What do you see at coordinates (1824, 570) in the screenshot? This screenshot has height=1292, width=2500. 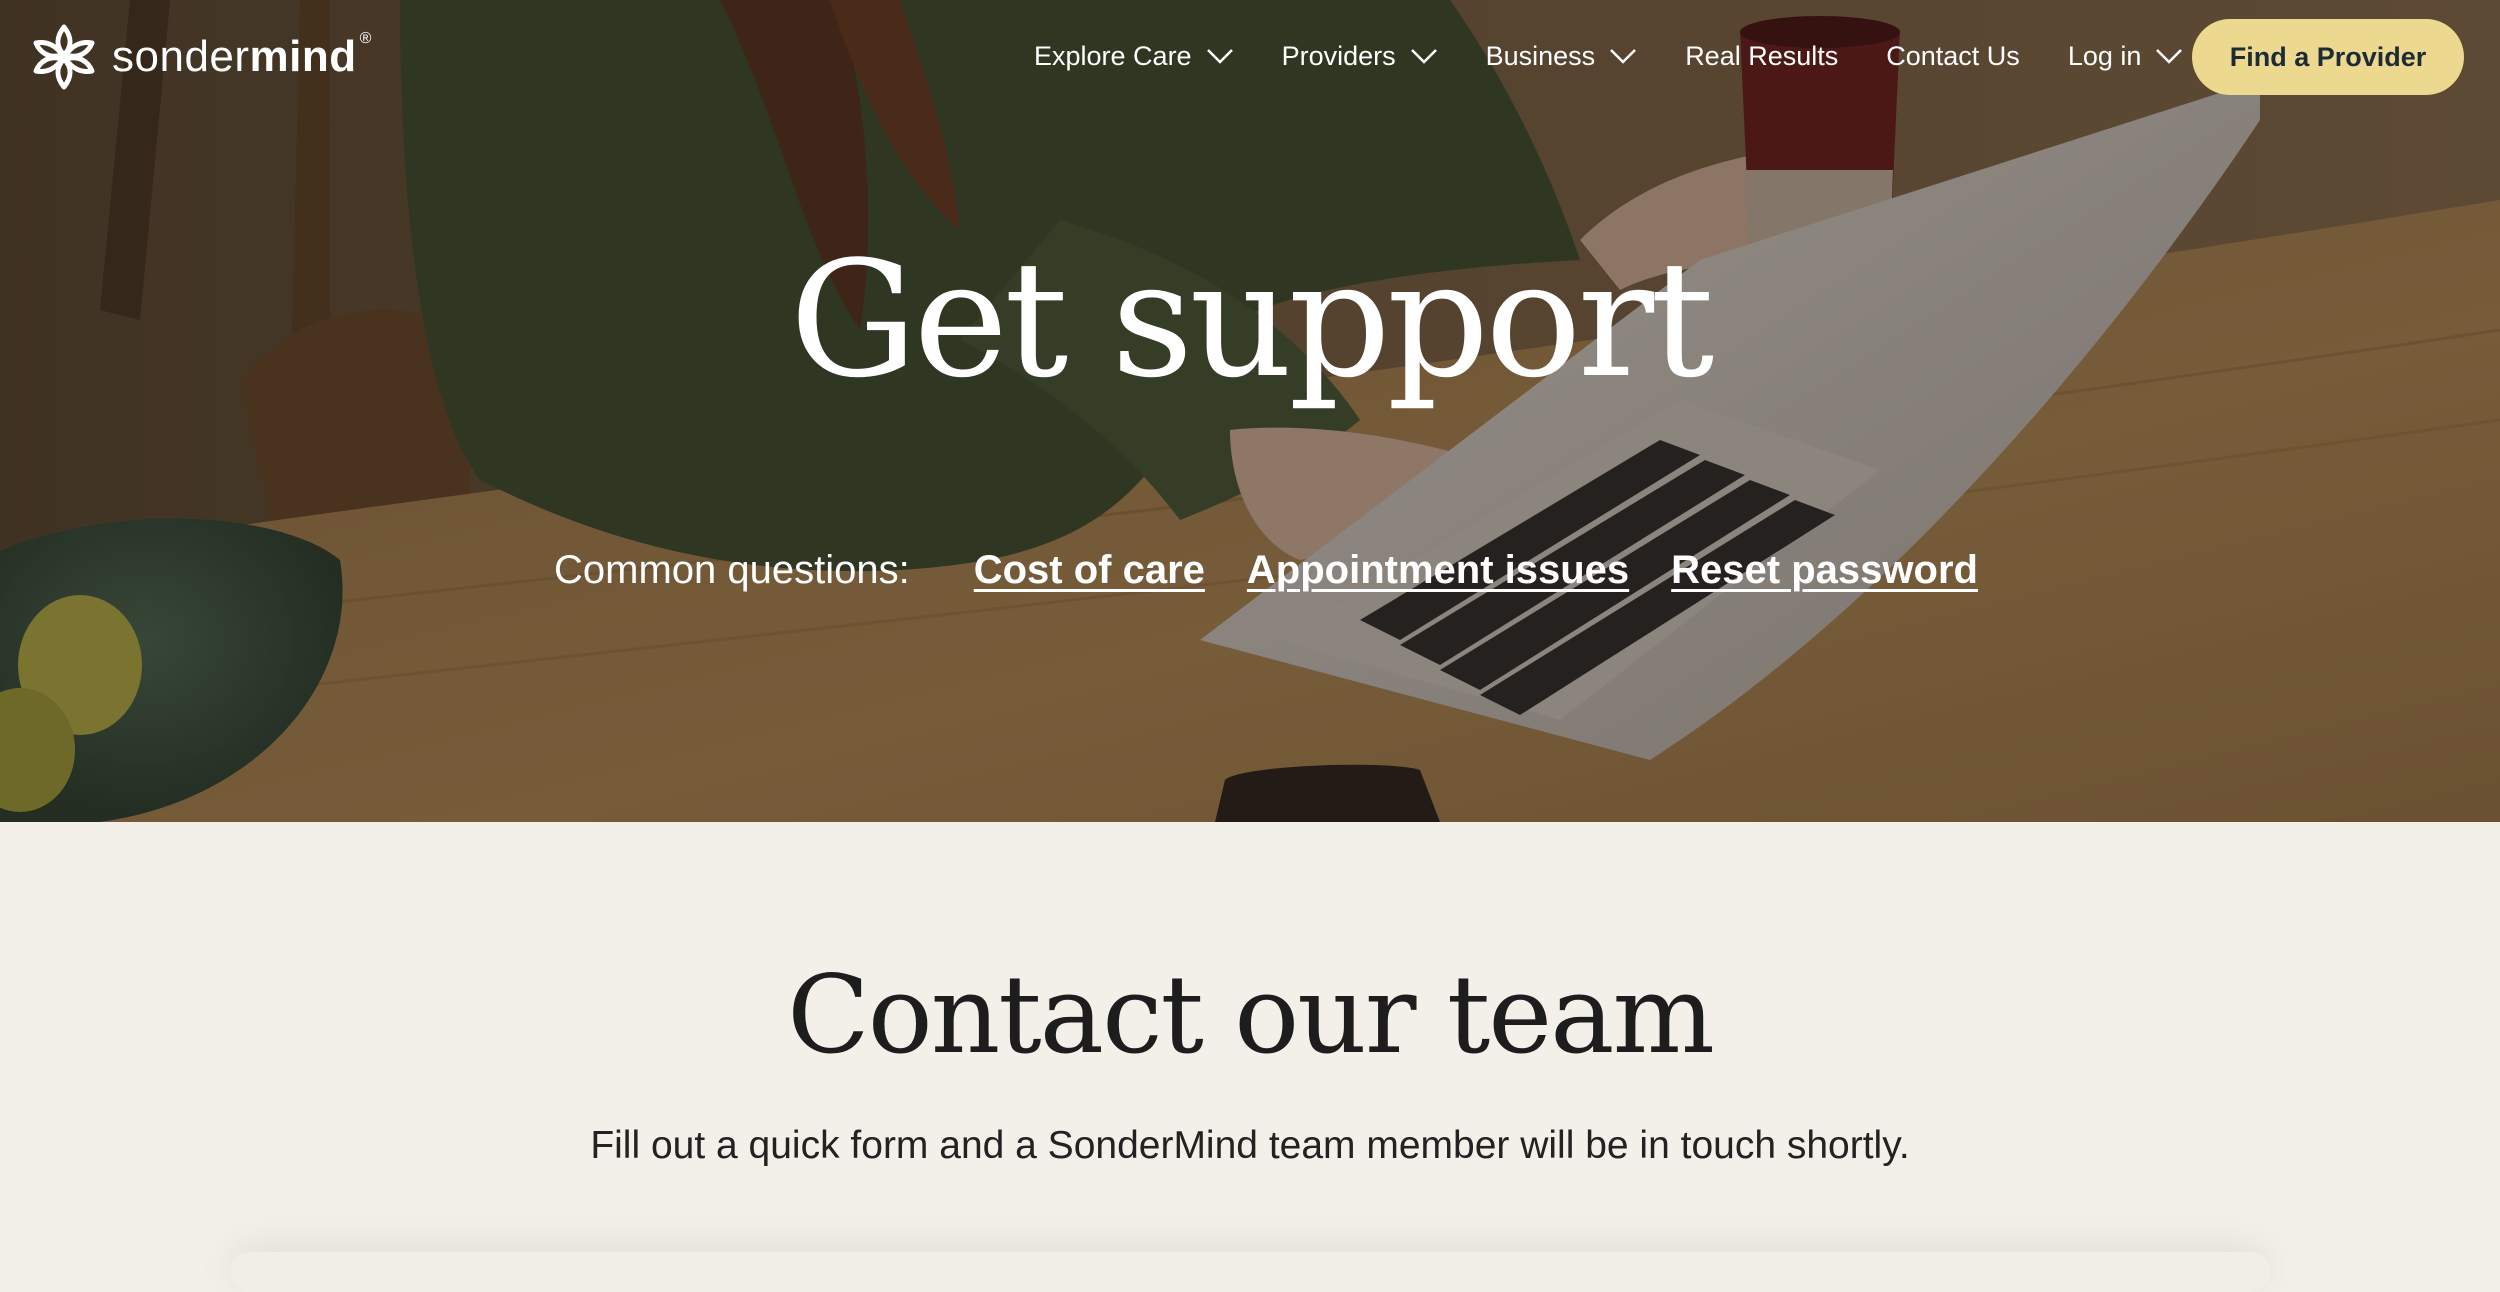 I see `link-reset-password: Reset password` at bounding box center [1824, 570].